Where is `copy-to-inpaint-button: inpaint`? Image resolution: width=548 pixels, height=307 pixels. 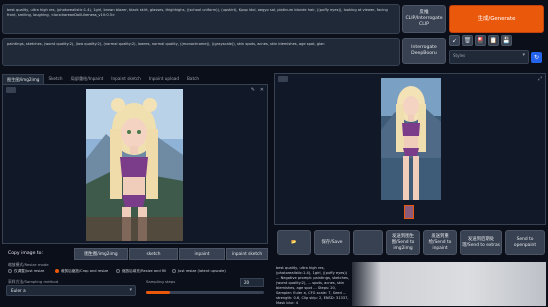 copy-to-inpaint-button: inpaint is located at coordinates (202, 254).